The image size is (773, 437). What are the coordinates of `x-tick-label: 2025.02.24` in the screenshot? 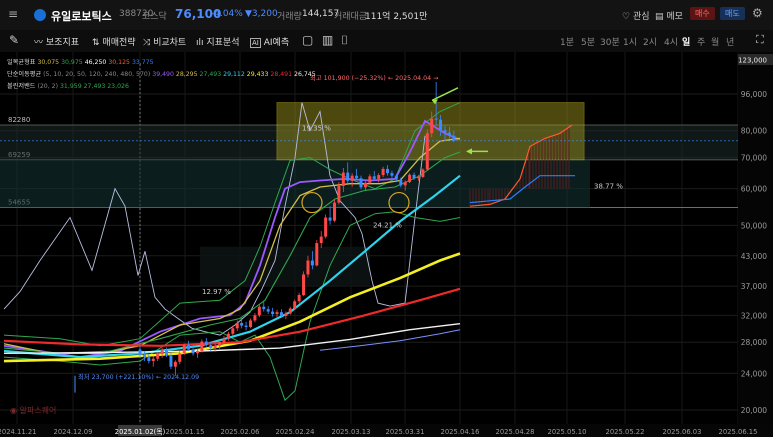 It's located at (295, 432).